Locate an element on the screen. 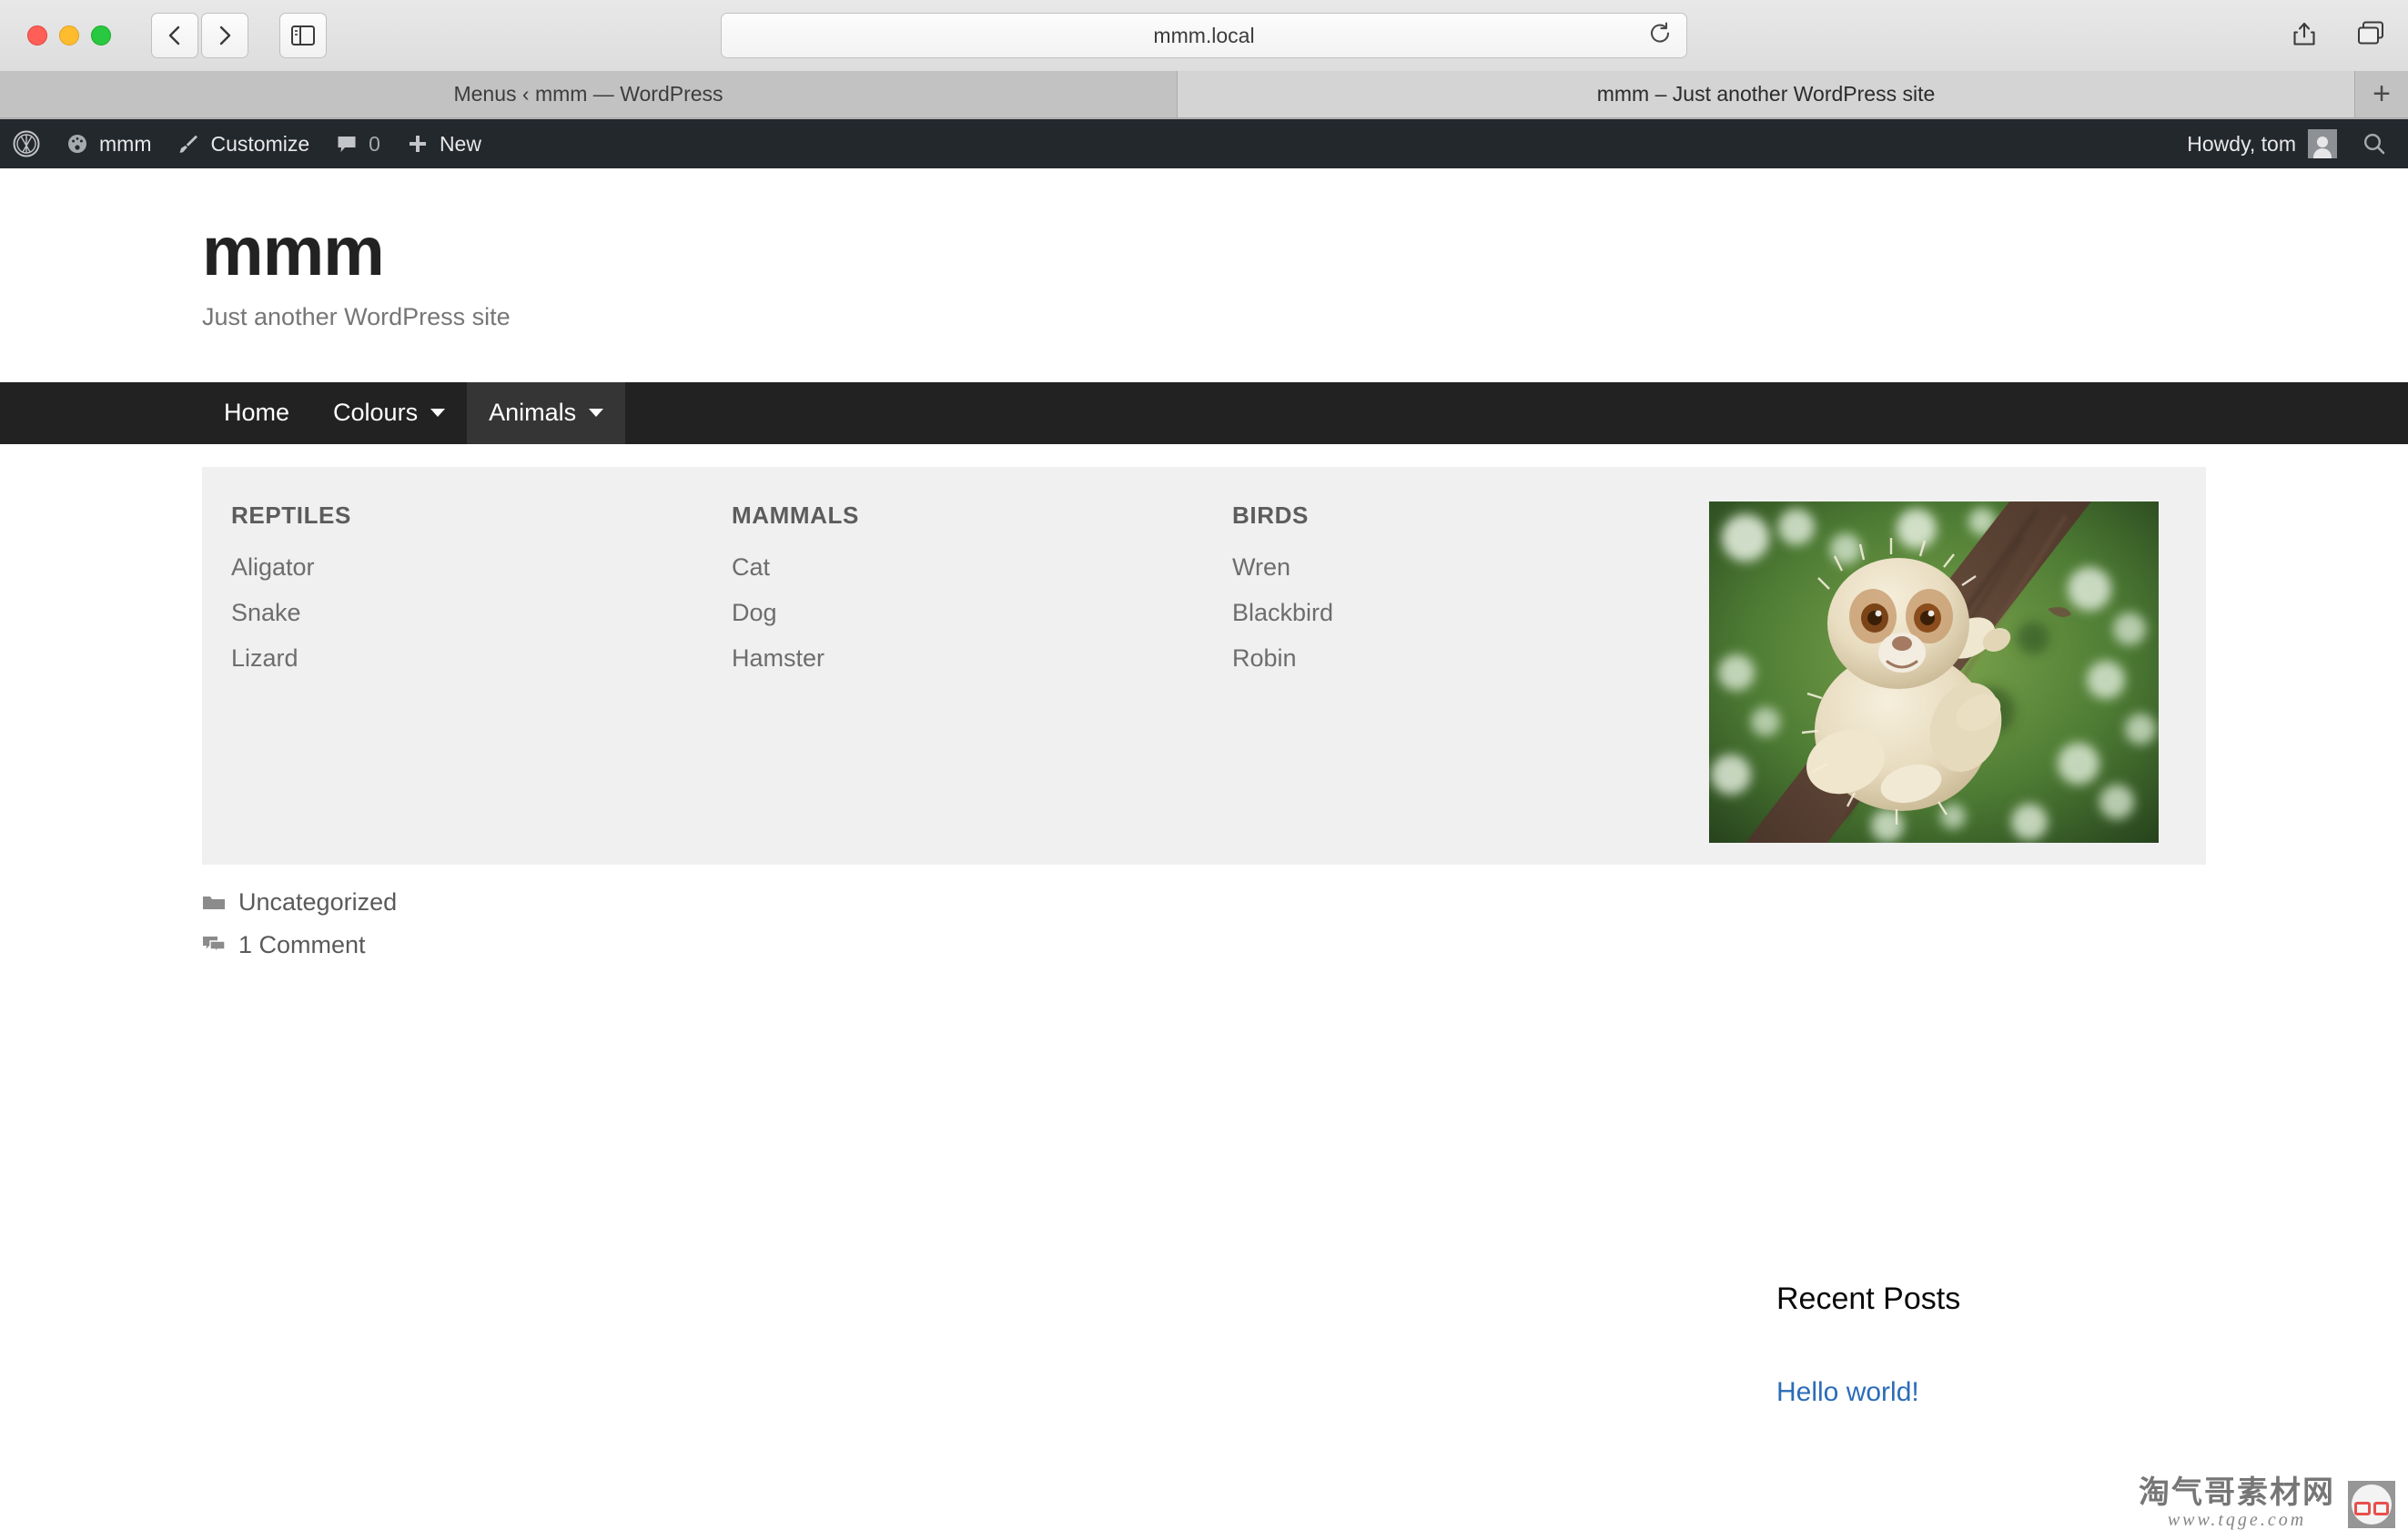  browser-tab-2: mmm – Just another WordPress site is located at coordinates (1766, 94).